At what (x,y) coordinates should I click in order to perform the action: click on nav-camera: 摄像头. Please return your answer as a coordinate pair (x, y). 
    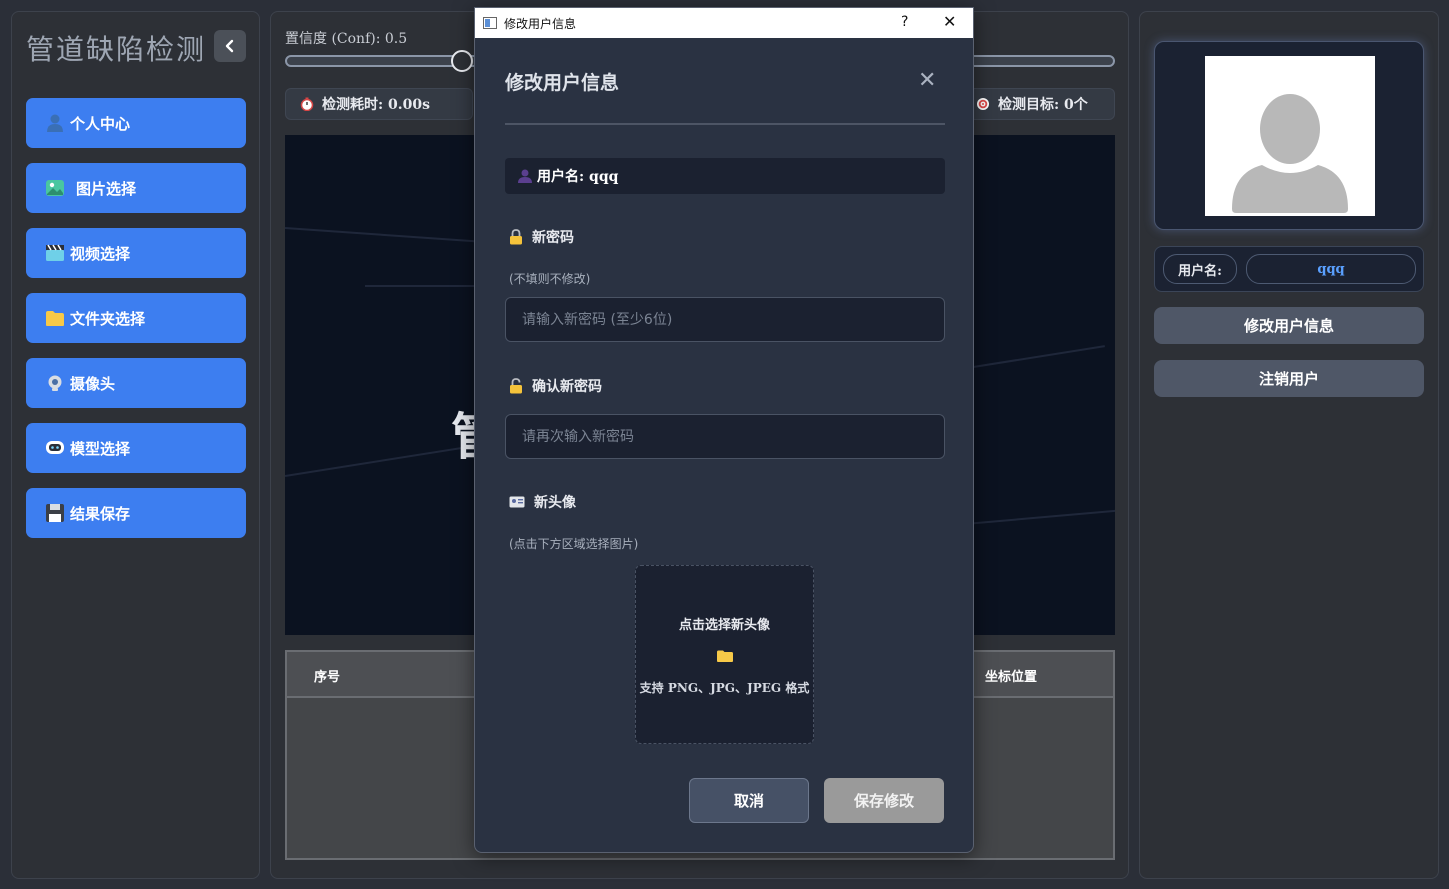
    Looking at the image, I should click on (136, 383).